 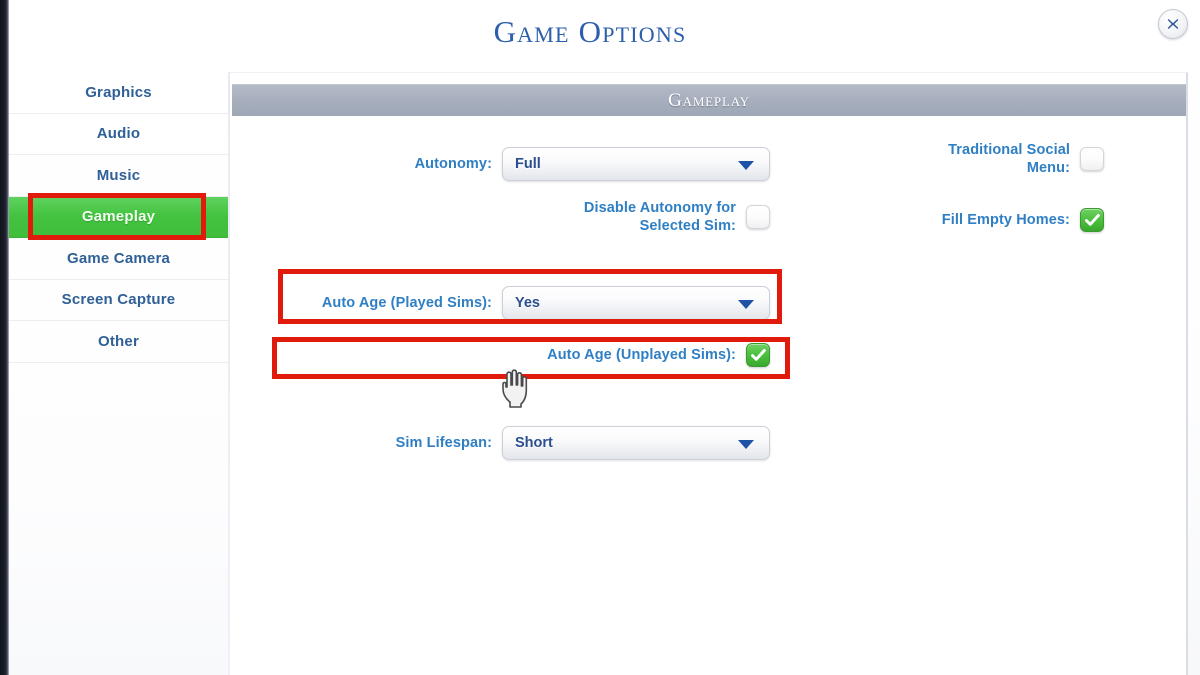 I want to click on disable-autonomy-checkbox, so click(x=758, y=217).